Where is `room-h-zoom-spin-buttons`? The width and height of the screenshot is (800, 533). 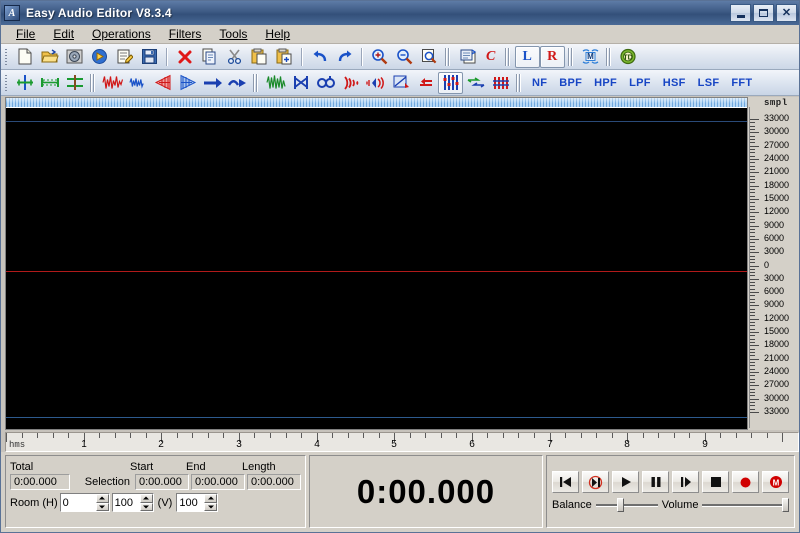
room-h-zoom-spin-buttons is located at coordinates (146, 502).